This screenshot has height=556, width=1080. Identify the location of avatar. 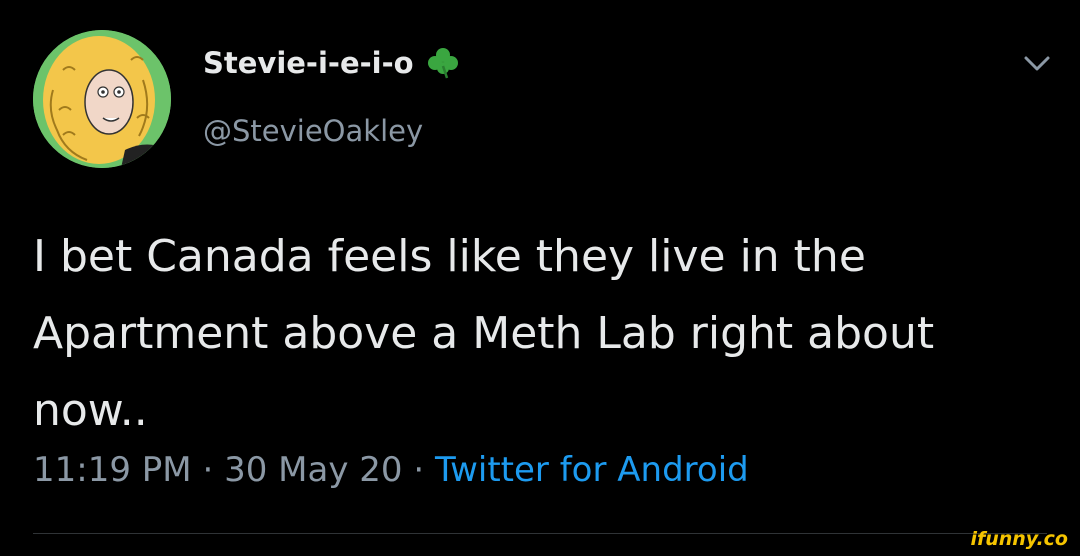
(102, 99).